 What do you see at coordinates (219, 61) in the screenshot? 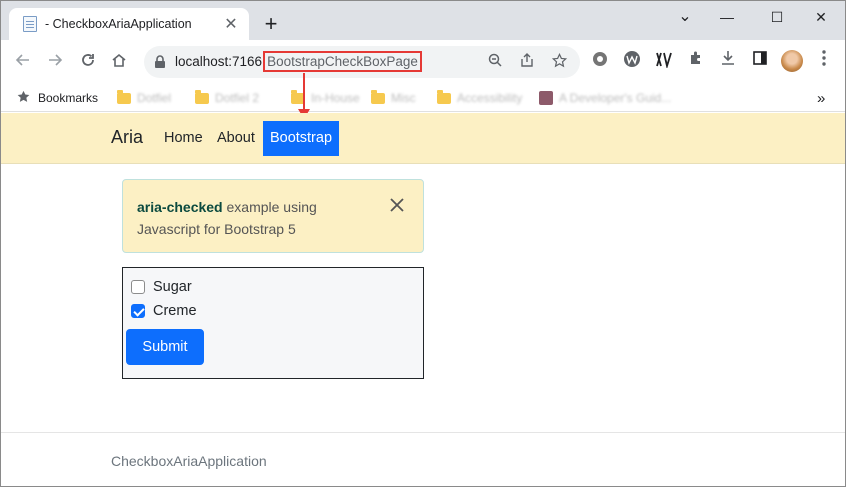
I see `url-host: localhost:7166` at bounding box center [219, 61].